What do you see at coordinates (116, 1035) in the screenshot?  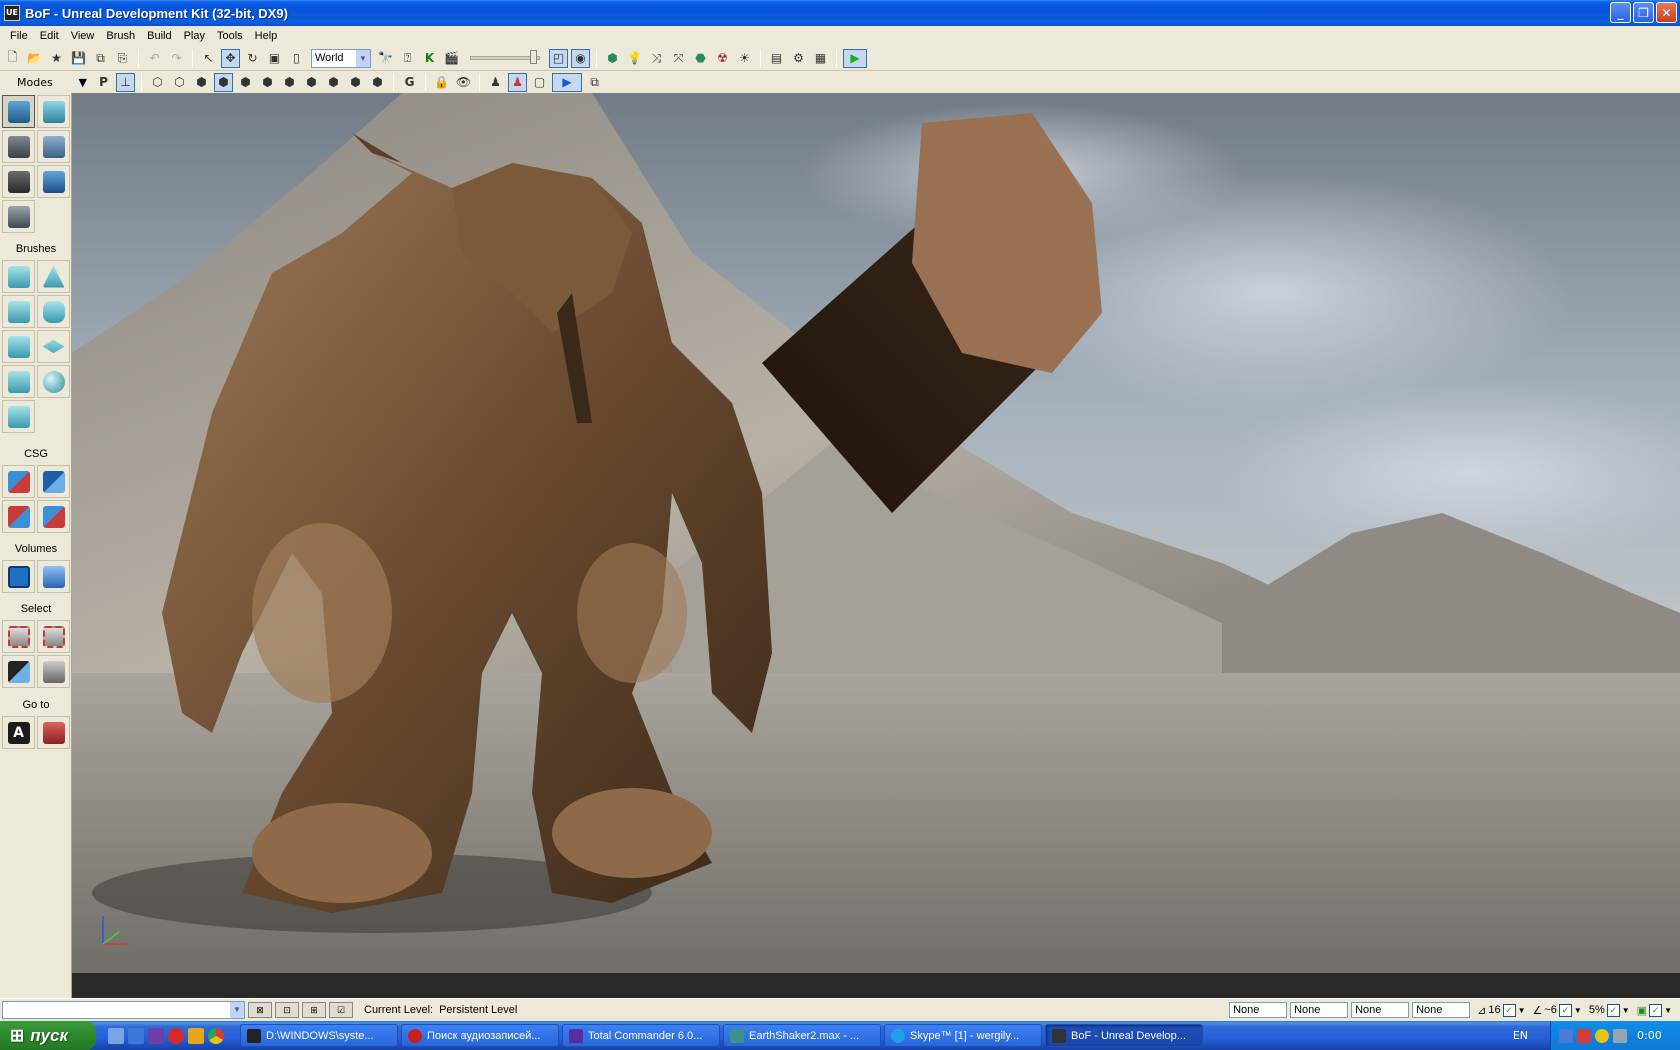 I see `desktop-icon` at bounding box center [116, 1035].